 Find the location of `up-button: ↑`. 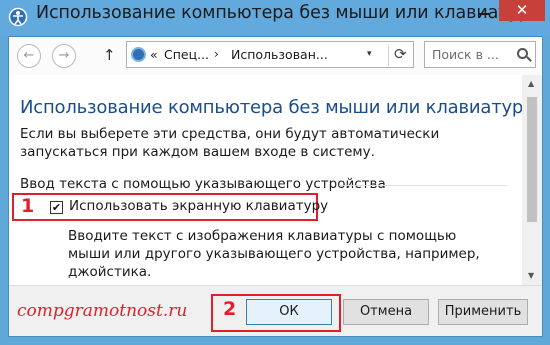

up-button: ↑ is located at coordinates (109, 55).